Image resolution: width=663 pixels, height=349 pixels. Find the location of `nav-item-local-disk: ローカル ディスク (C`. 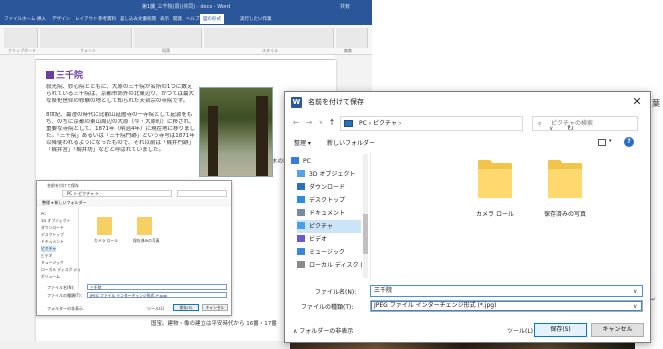

nav-item-local-disk: ローカル ディスク (C is located at coordinates (333, 265).